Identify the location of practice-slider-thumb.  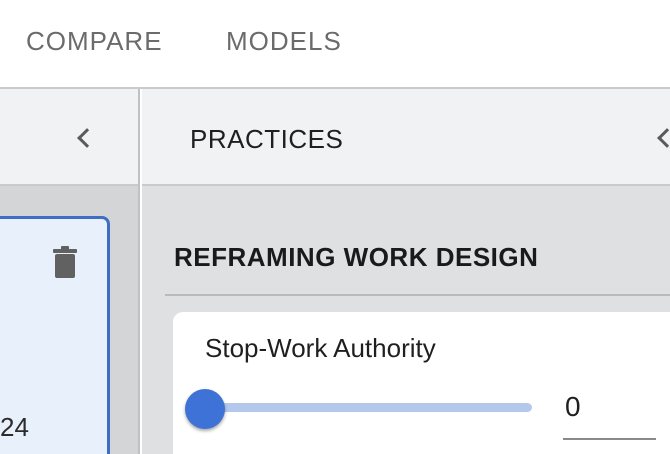
(205, 409).